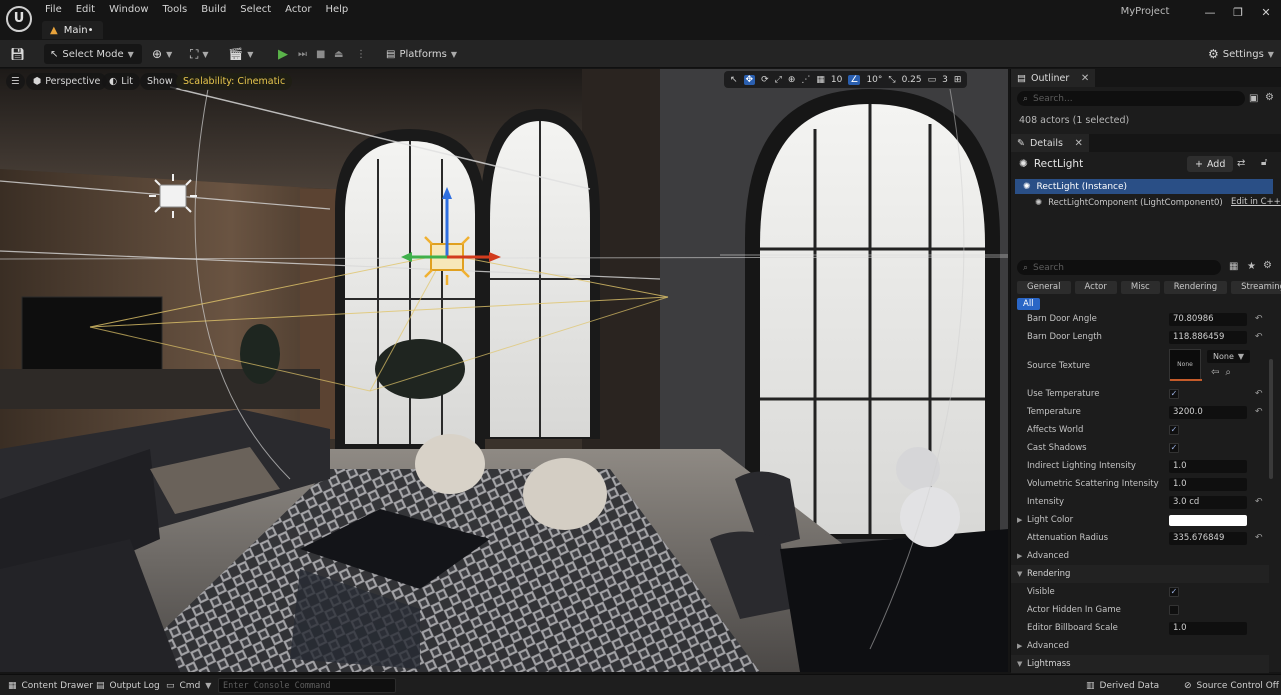 This screenshot has width=1281, height=695. What do you see at coordinates (1195, 287) in the screenshot?
I see `filter-tab-rendering: Rendering` at bounding box center [1195, 287].